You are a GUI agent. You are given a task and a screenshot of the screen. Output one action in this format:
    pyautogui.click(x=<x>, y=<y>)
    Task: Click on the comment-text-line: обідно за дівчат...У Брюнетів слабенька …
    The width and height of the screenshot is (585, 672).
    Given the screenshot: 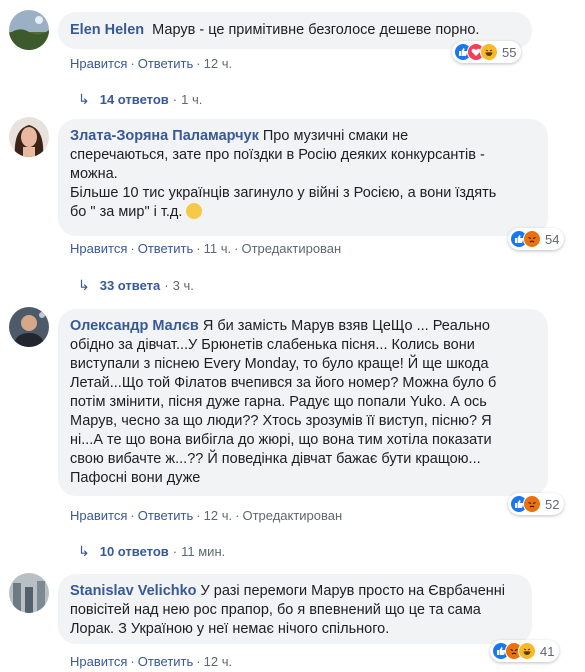 What is the action you would take?
    pyautogui.click(x=272, y=345)
    